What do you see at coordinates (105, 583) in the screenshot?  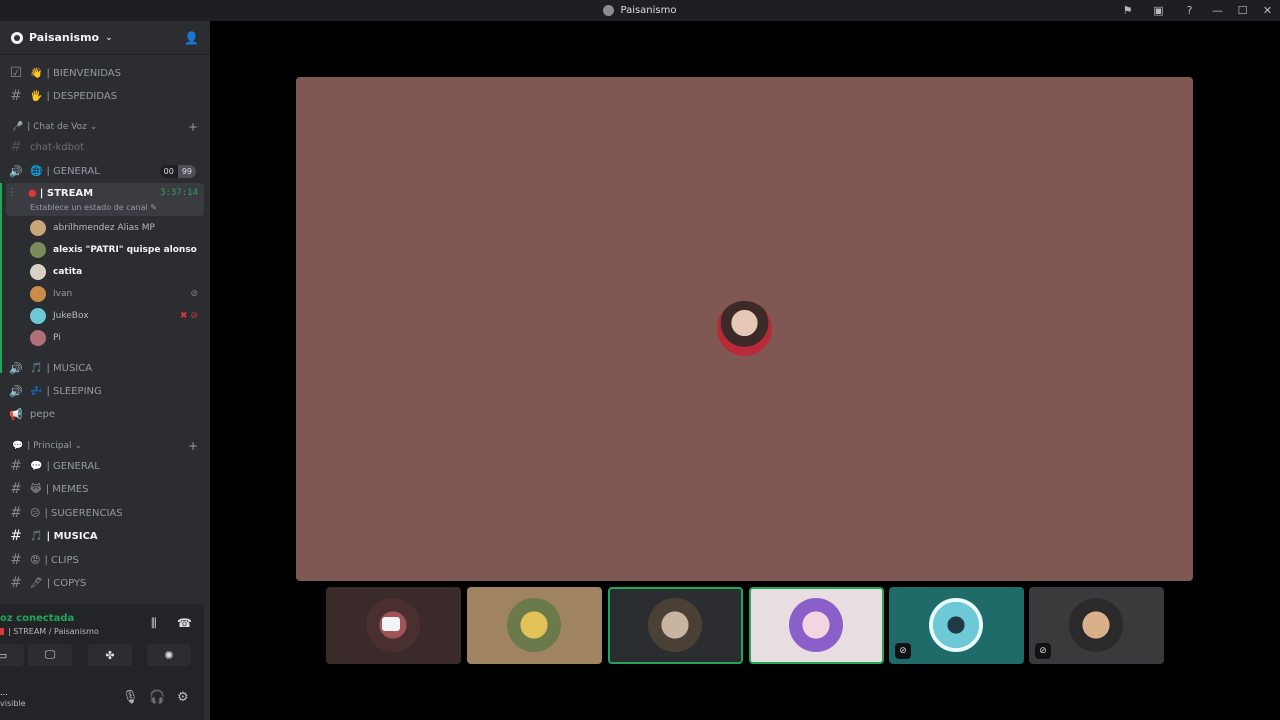 I see `channel-copys: # 🖊 | COPYS` at bounding box center [105, 583].